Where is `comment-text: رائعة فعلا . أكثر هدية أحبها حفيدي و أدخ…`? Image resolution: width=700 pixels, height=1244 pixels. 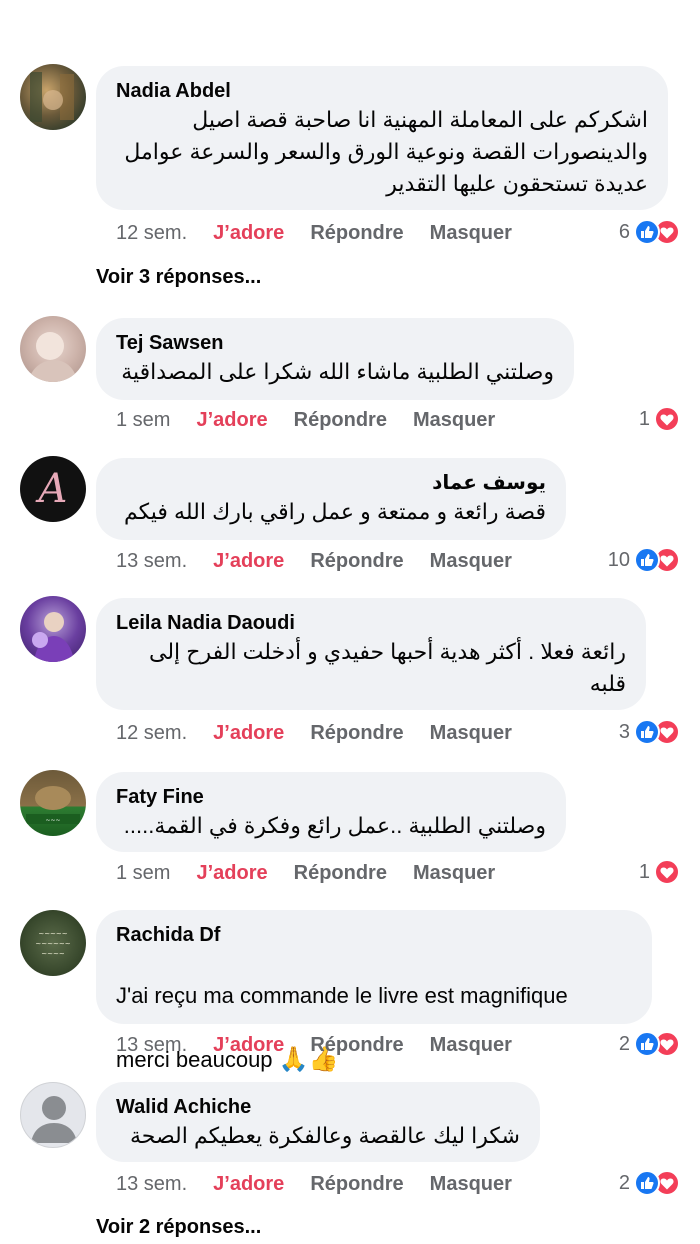 comment-text: رائعة فعلا . أكثر هدية أحبها حفيدي و أدخ… is located at coordinates (387, 667).